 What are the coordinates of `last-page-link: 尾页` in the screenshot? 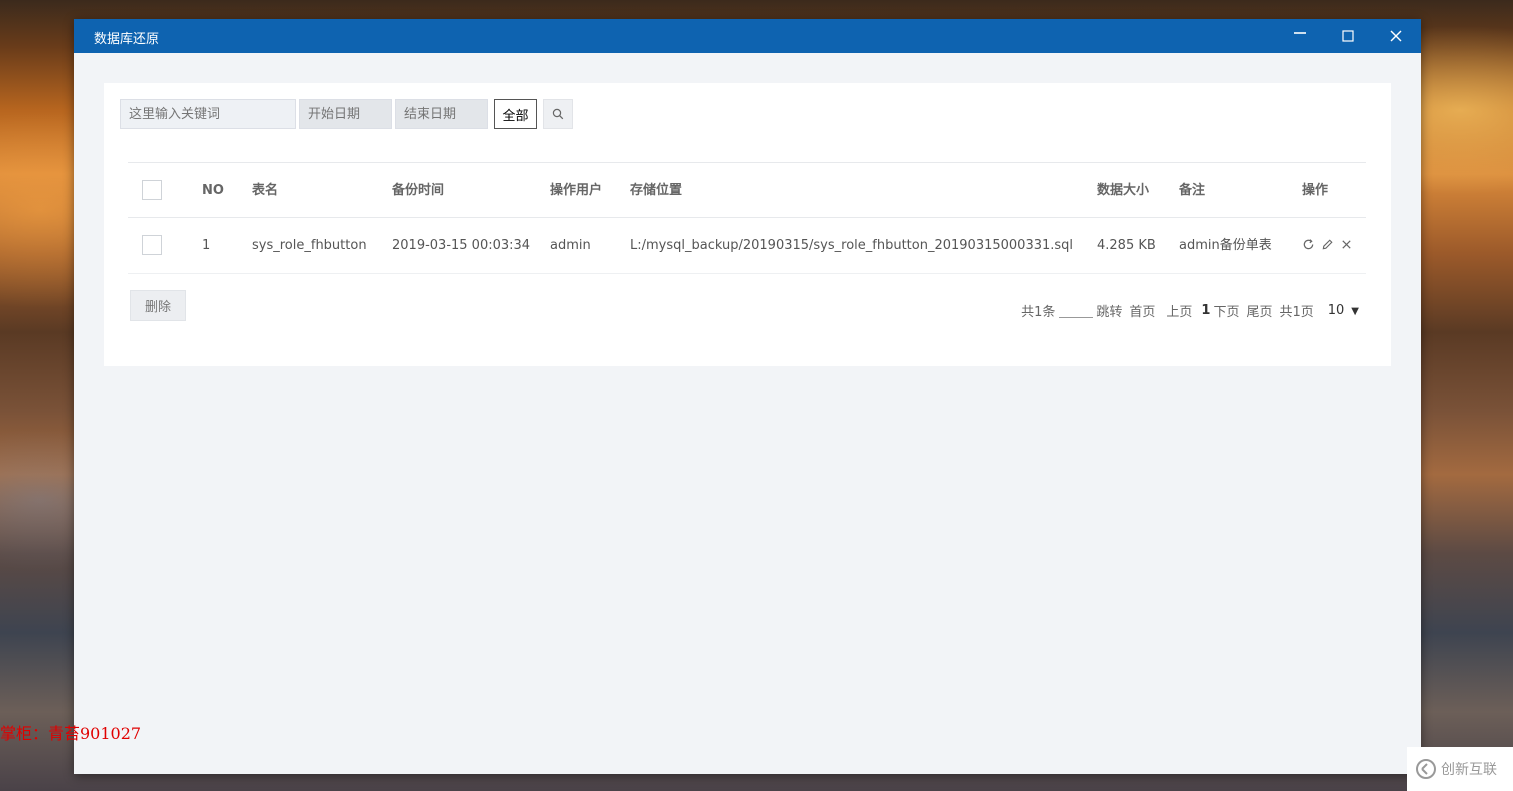 It's located at (1259, 310).